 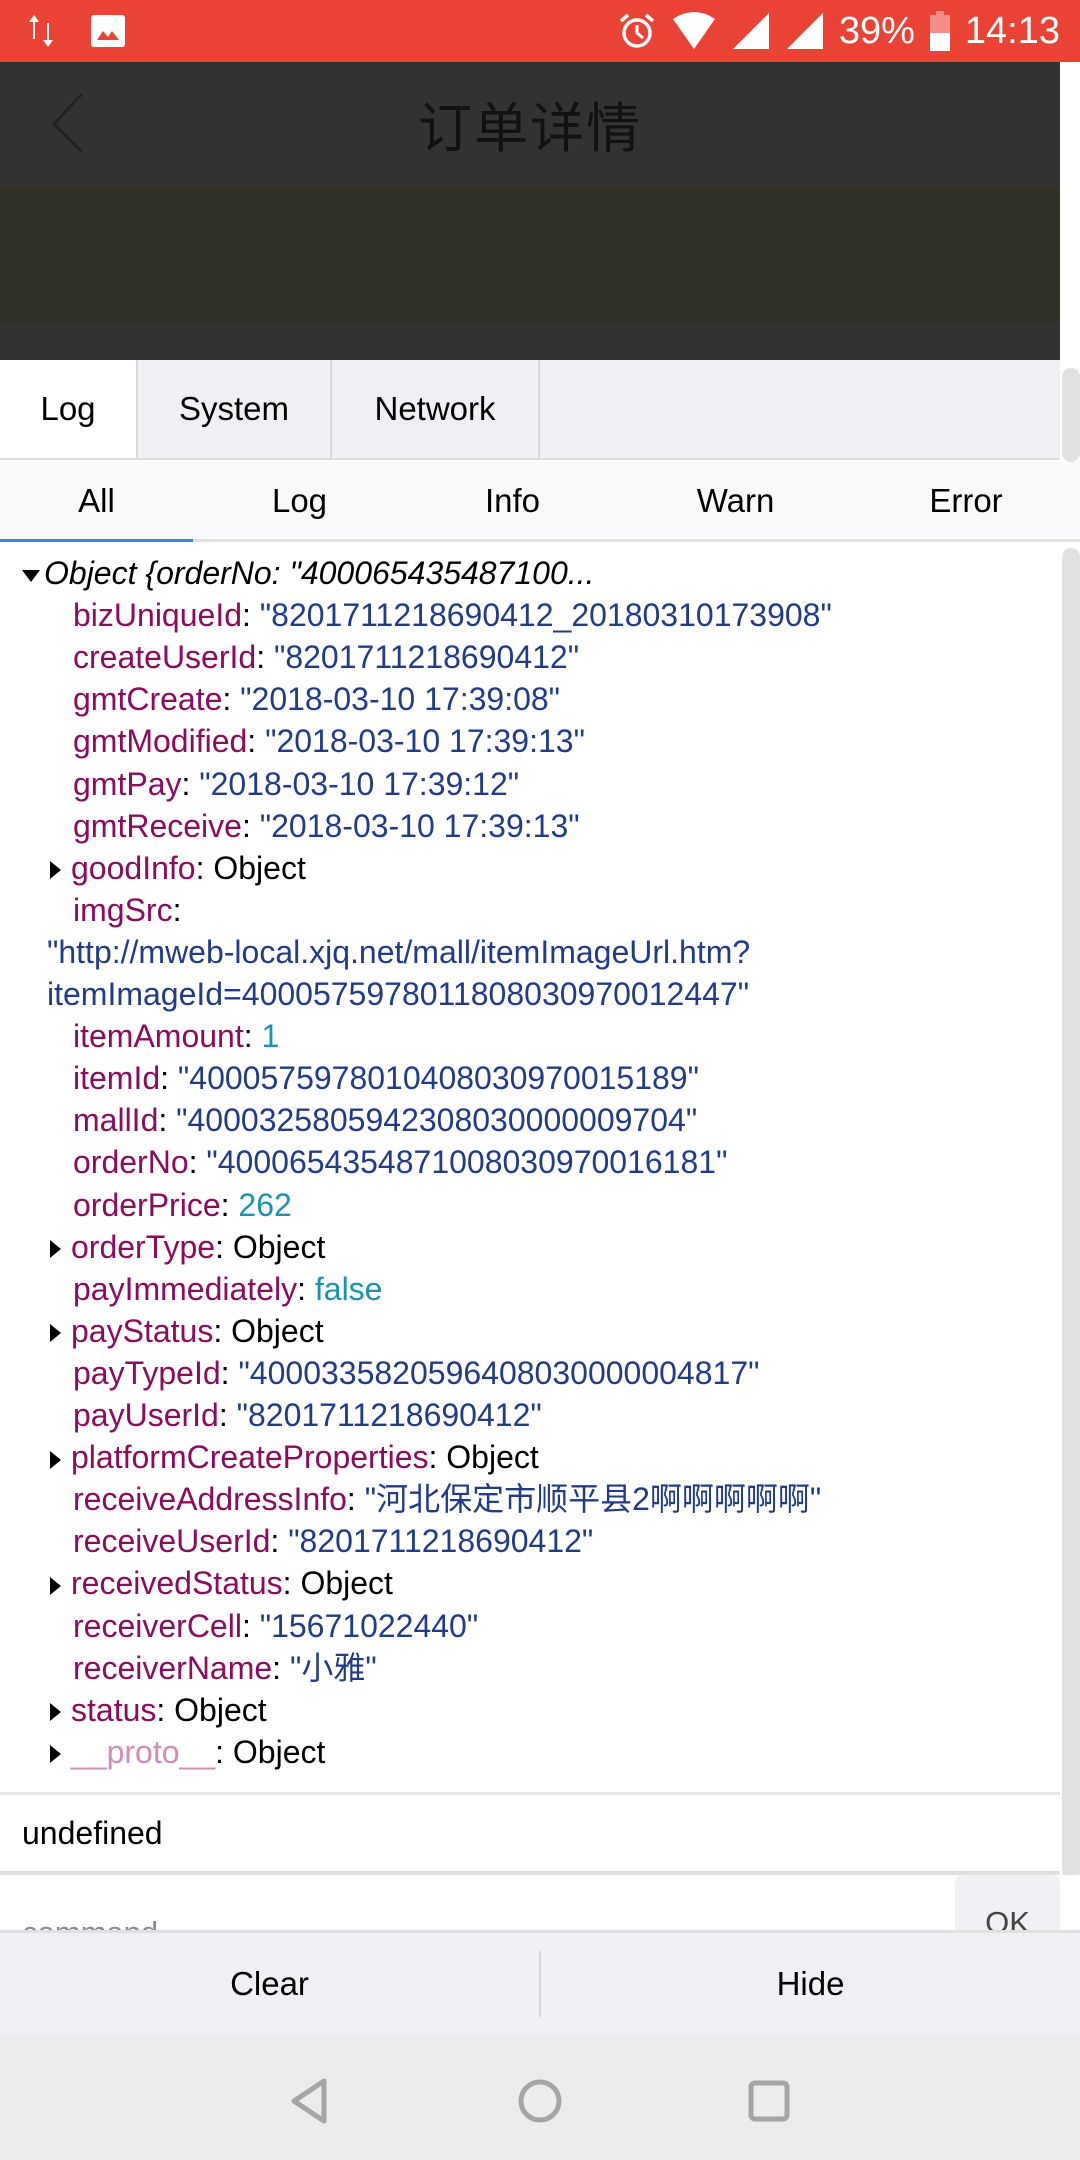 What do you see at coordinates (142, 1330) in the screenshot?
I see `entry-key: payStatus` at bounding box center [142, 1330].